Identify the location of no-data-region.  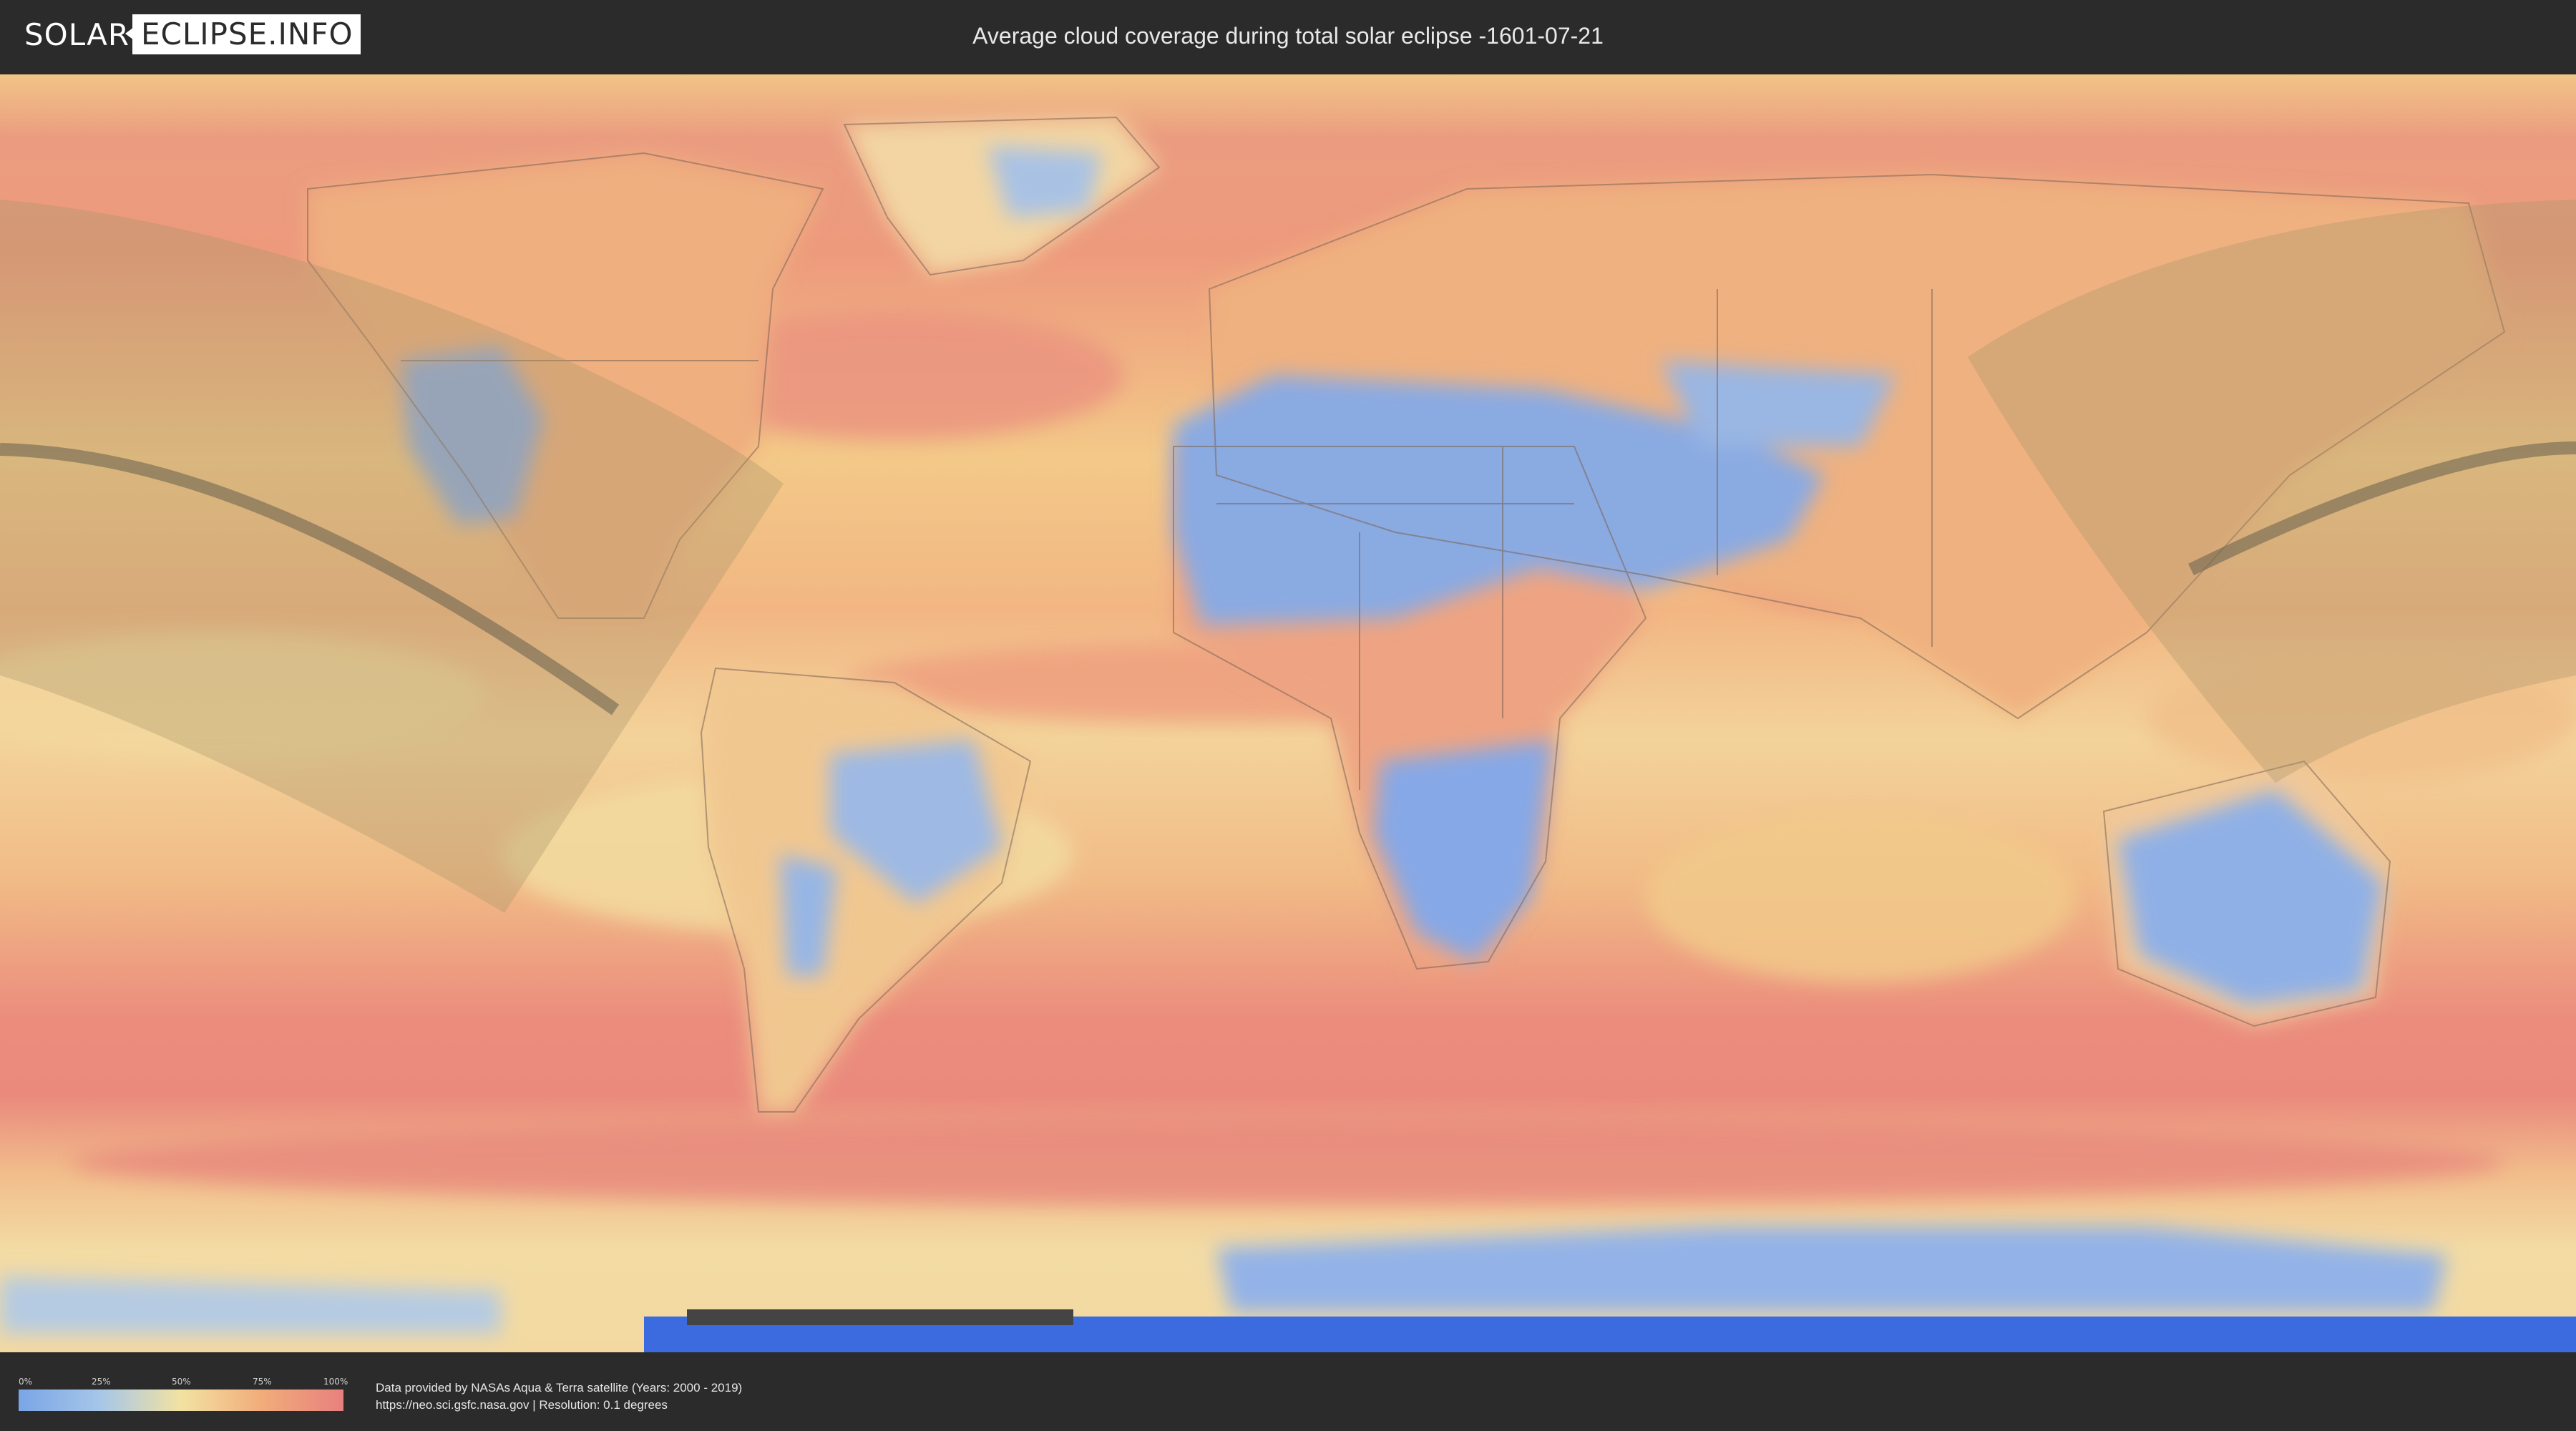
(880, 1317).